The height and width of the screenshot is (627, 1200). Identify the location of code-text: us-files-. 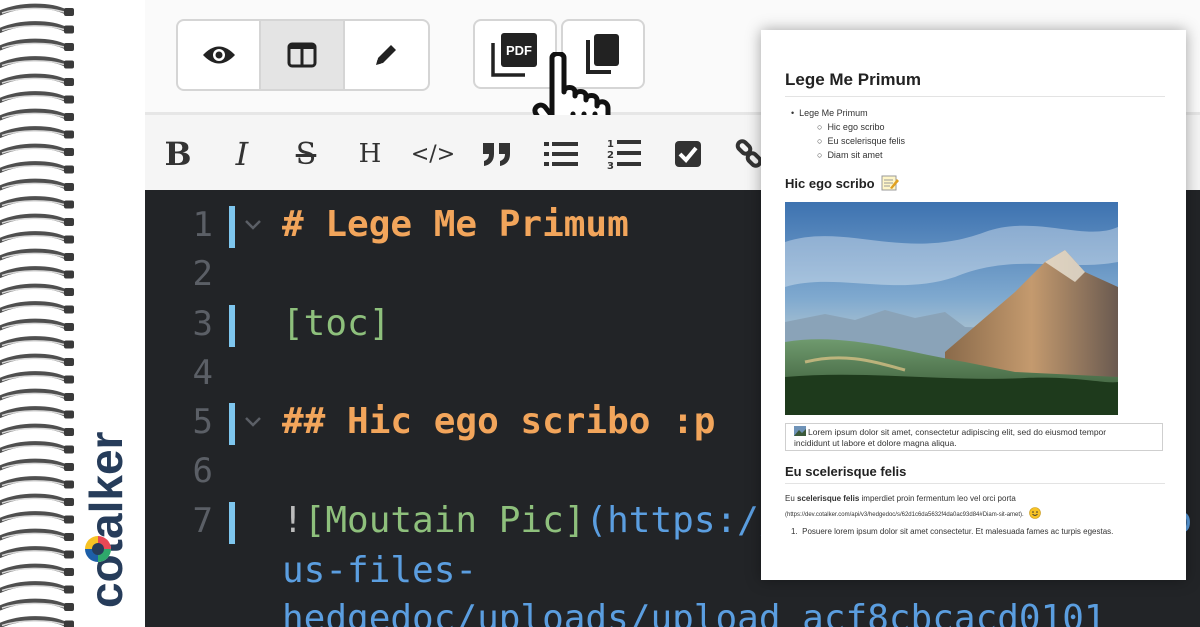
(380, 570).